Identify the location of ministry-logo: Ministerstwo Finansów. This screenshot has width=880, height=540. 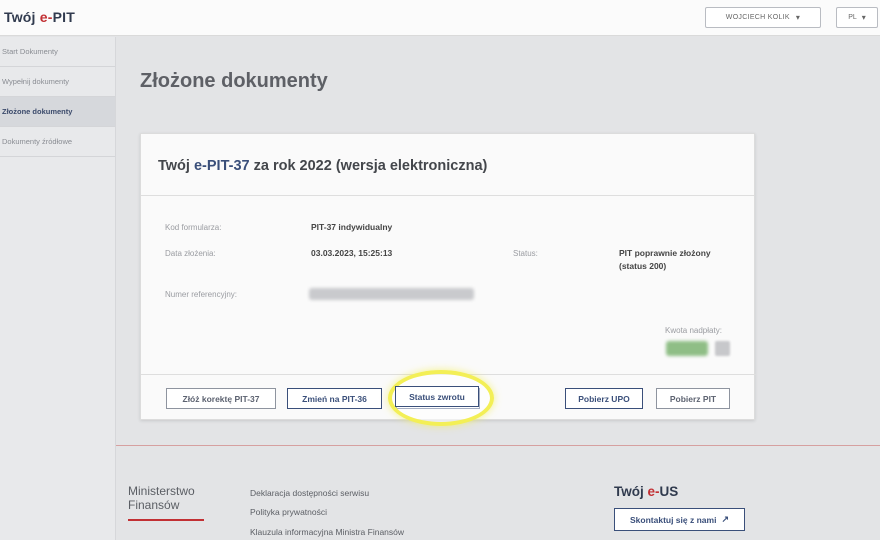
(161, 498).